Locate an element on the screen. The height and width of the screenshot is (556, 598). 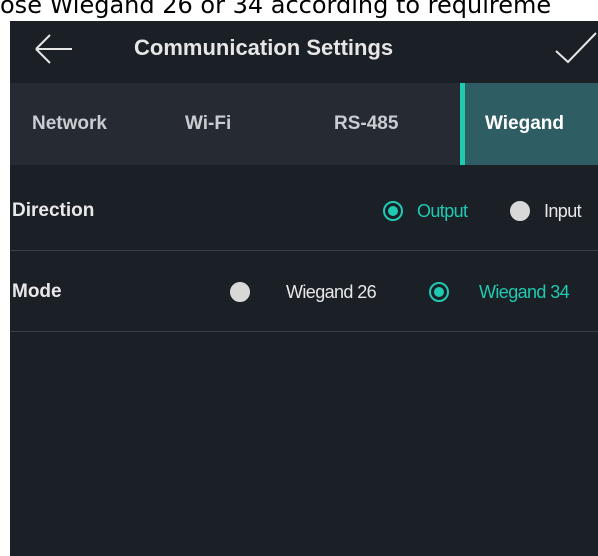
mode-wiegand-34-label: Wiegand 34 is located at coordinates (524, 291).